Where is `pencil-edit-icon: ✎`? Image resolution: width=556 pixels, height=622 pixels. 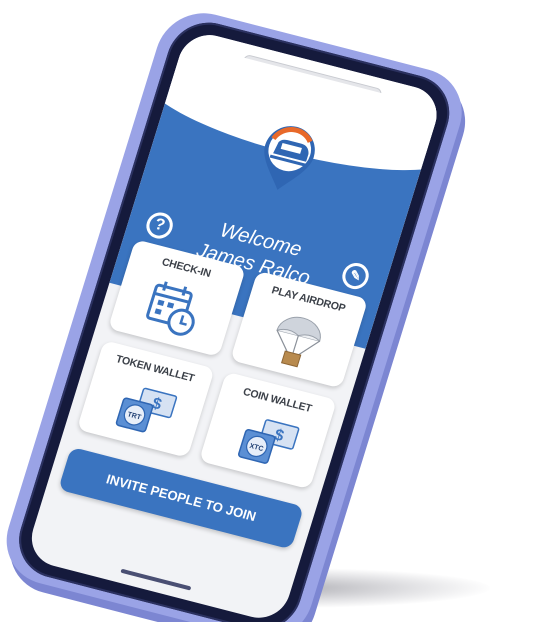 pencil-edit-icon: ✎ is located at coordinates (356, 276).